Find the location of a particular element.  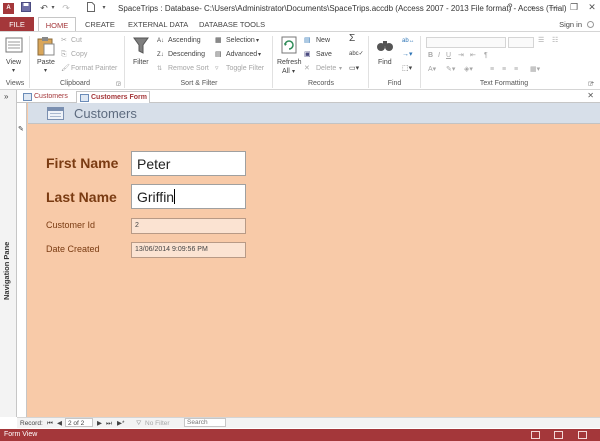

close-button: ✕ is located at coordinates (590, 7).